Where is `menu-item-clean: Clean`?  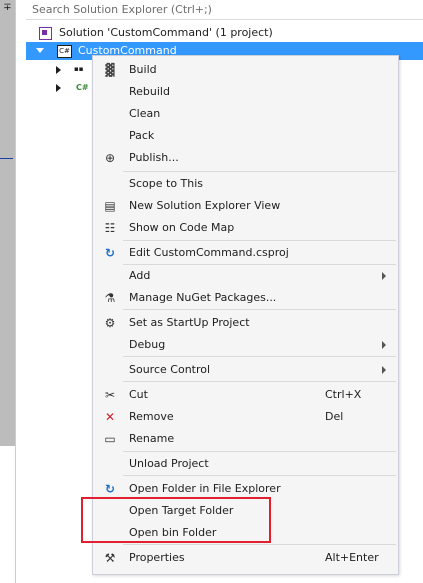
menu-item-clean: Clean is located at coordinates (245, 114).